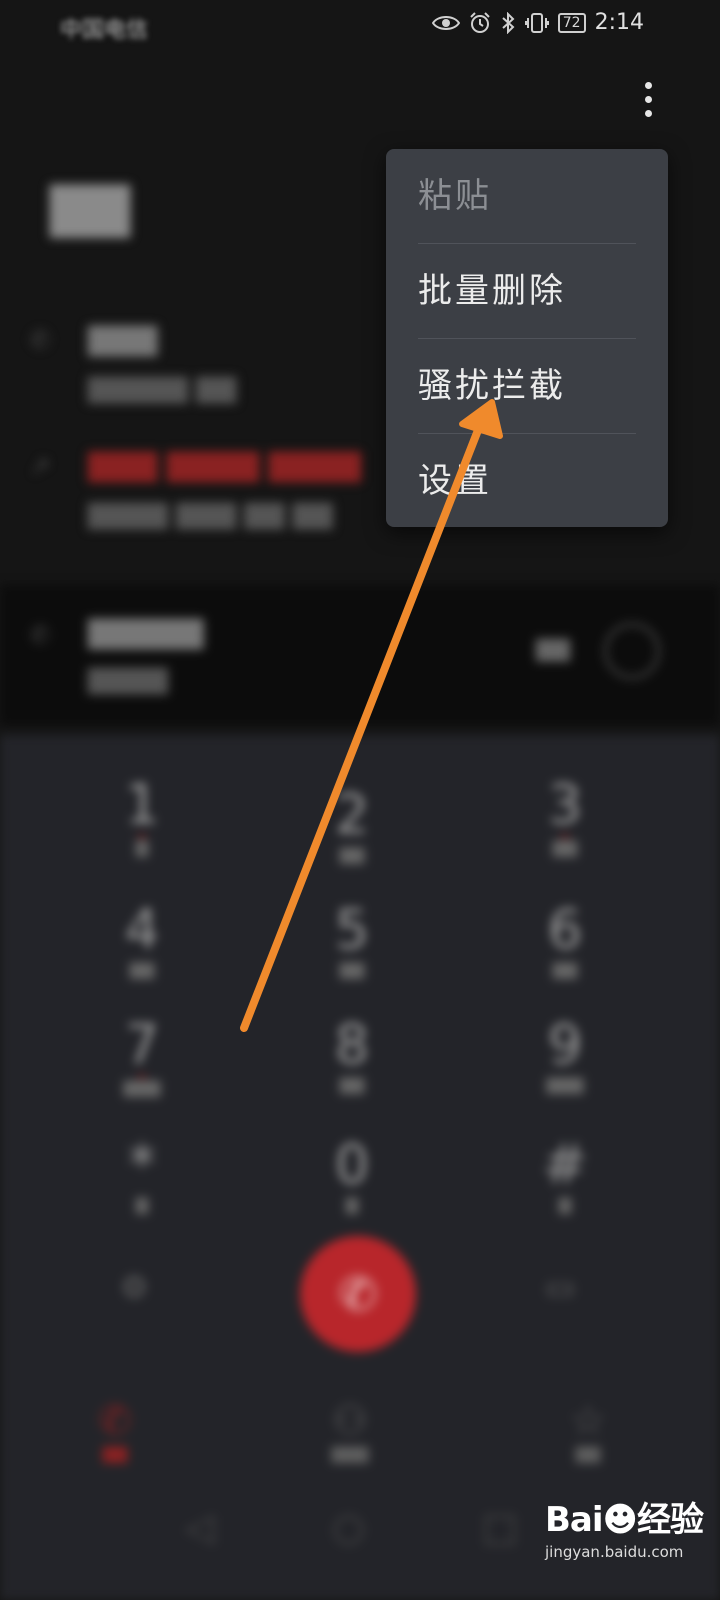 This screenshot has height=1600, width=720. I want to click on dialpad-key-9: 9 ▇▇▇, so click(565, 1054).